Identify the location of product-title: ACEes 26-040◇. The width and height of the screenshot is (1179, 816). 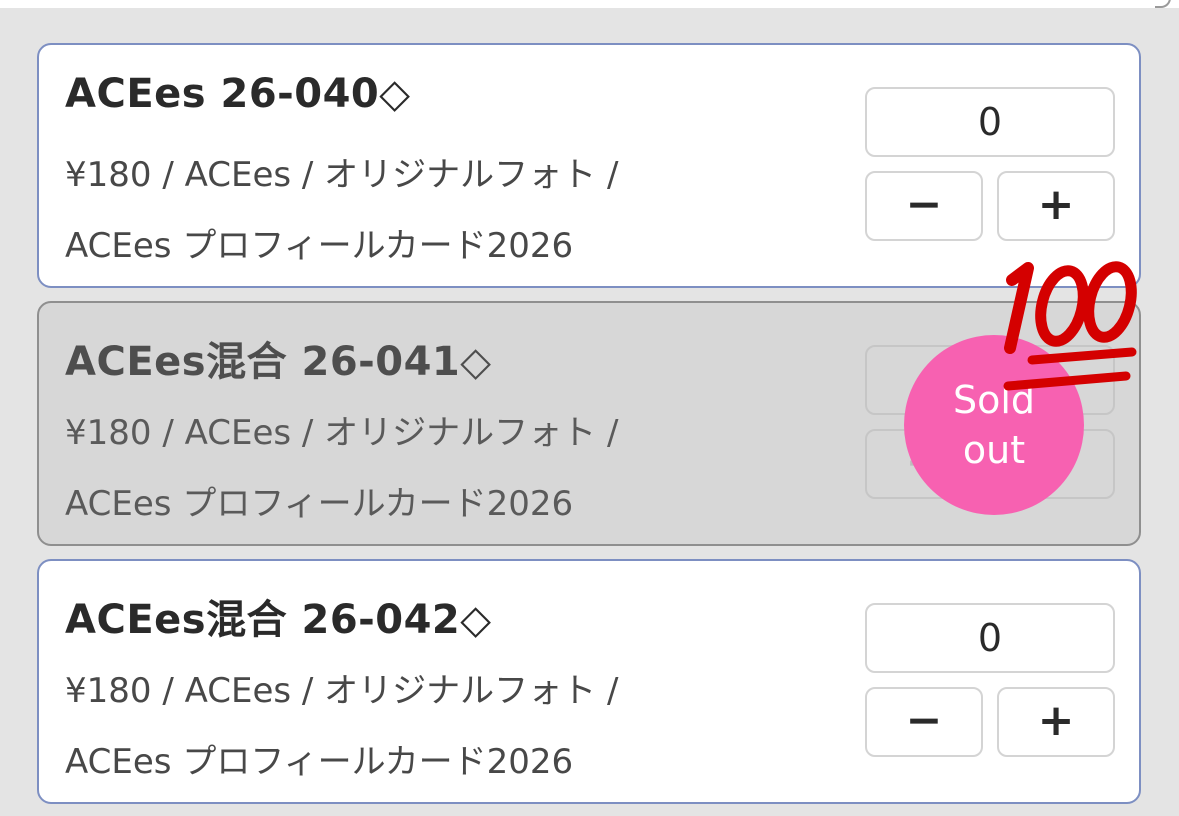
(238, 94).